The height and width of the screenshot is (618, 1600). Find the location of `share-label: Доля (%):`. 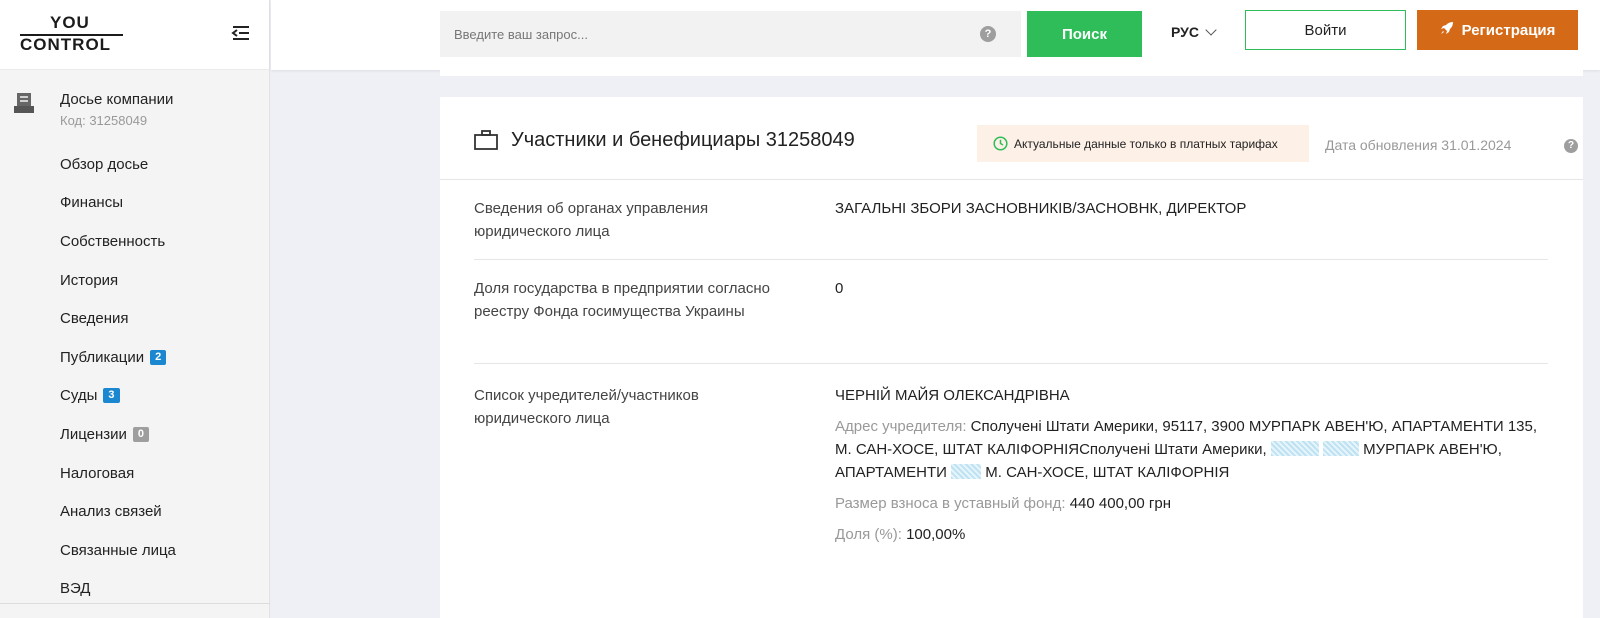

share-label: Доля (%): is located at coordinates (868, 534).